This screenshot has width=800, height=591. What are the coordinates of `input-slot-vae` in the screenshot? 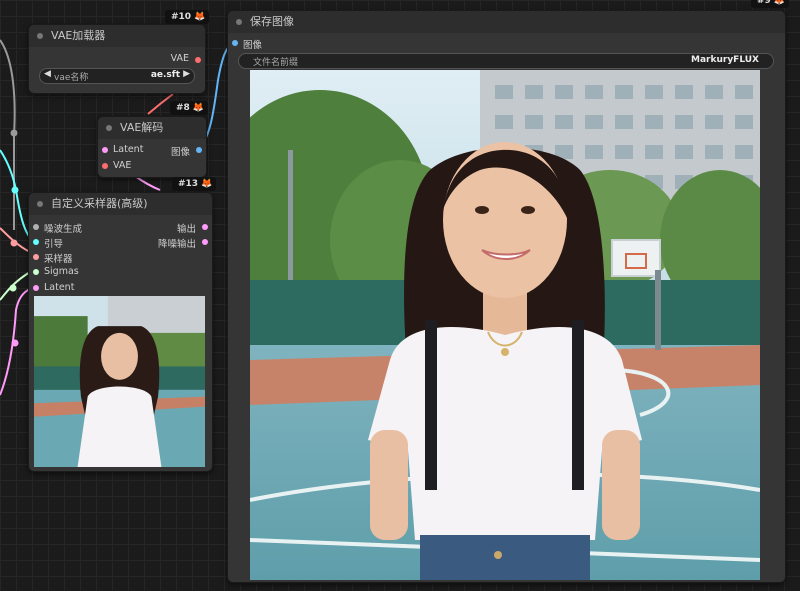 It's located at (105, 166).